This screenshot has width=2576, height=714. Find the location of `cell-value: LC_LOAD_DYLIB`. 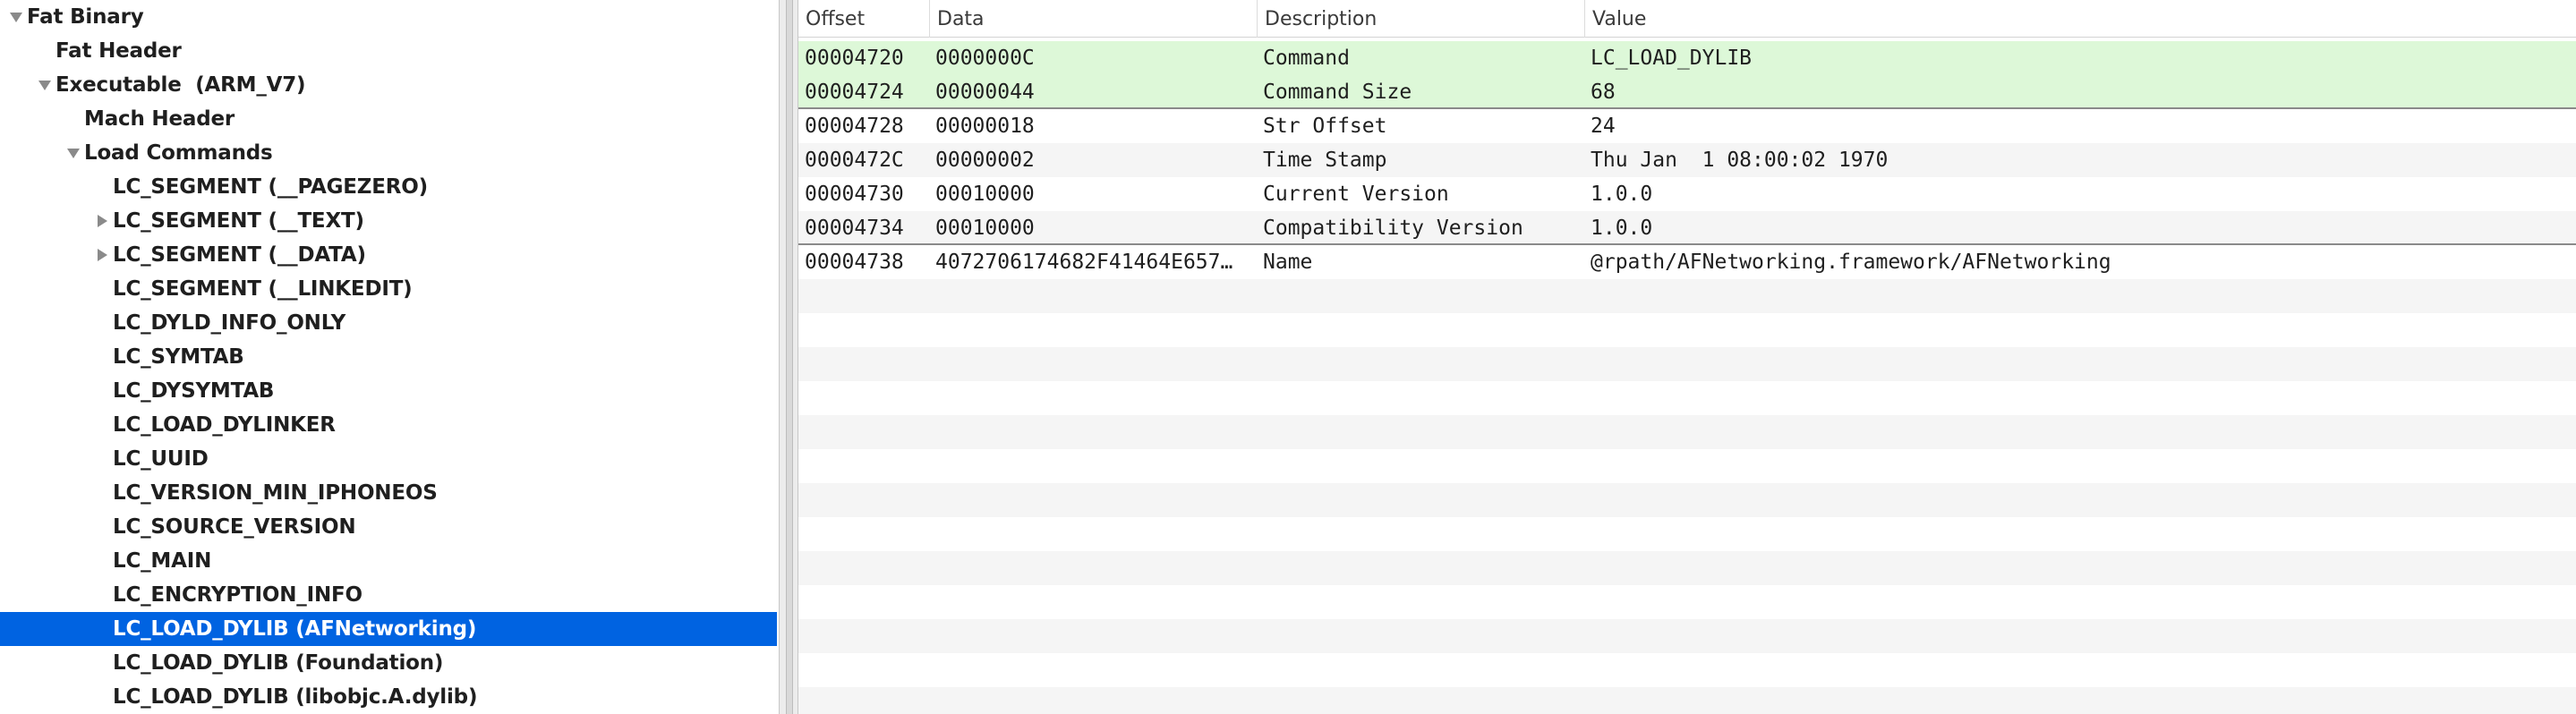

cell-value: LC_LOAD_DYLIB is located at coordinates (1672, 59).